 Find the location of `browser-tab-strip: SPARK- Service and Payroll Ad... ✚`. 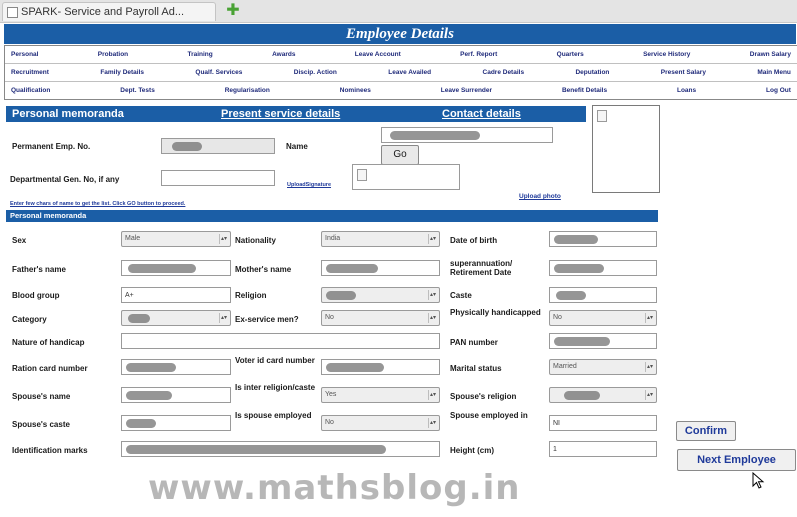

browser-tab-strip: SPARK- Service and Payroll Ad... ✚ is located at coordinates (398, 11).